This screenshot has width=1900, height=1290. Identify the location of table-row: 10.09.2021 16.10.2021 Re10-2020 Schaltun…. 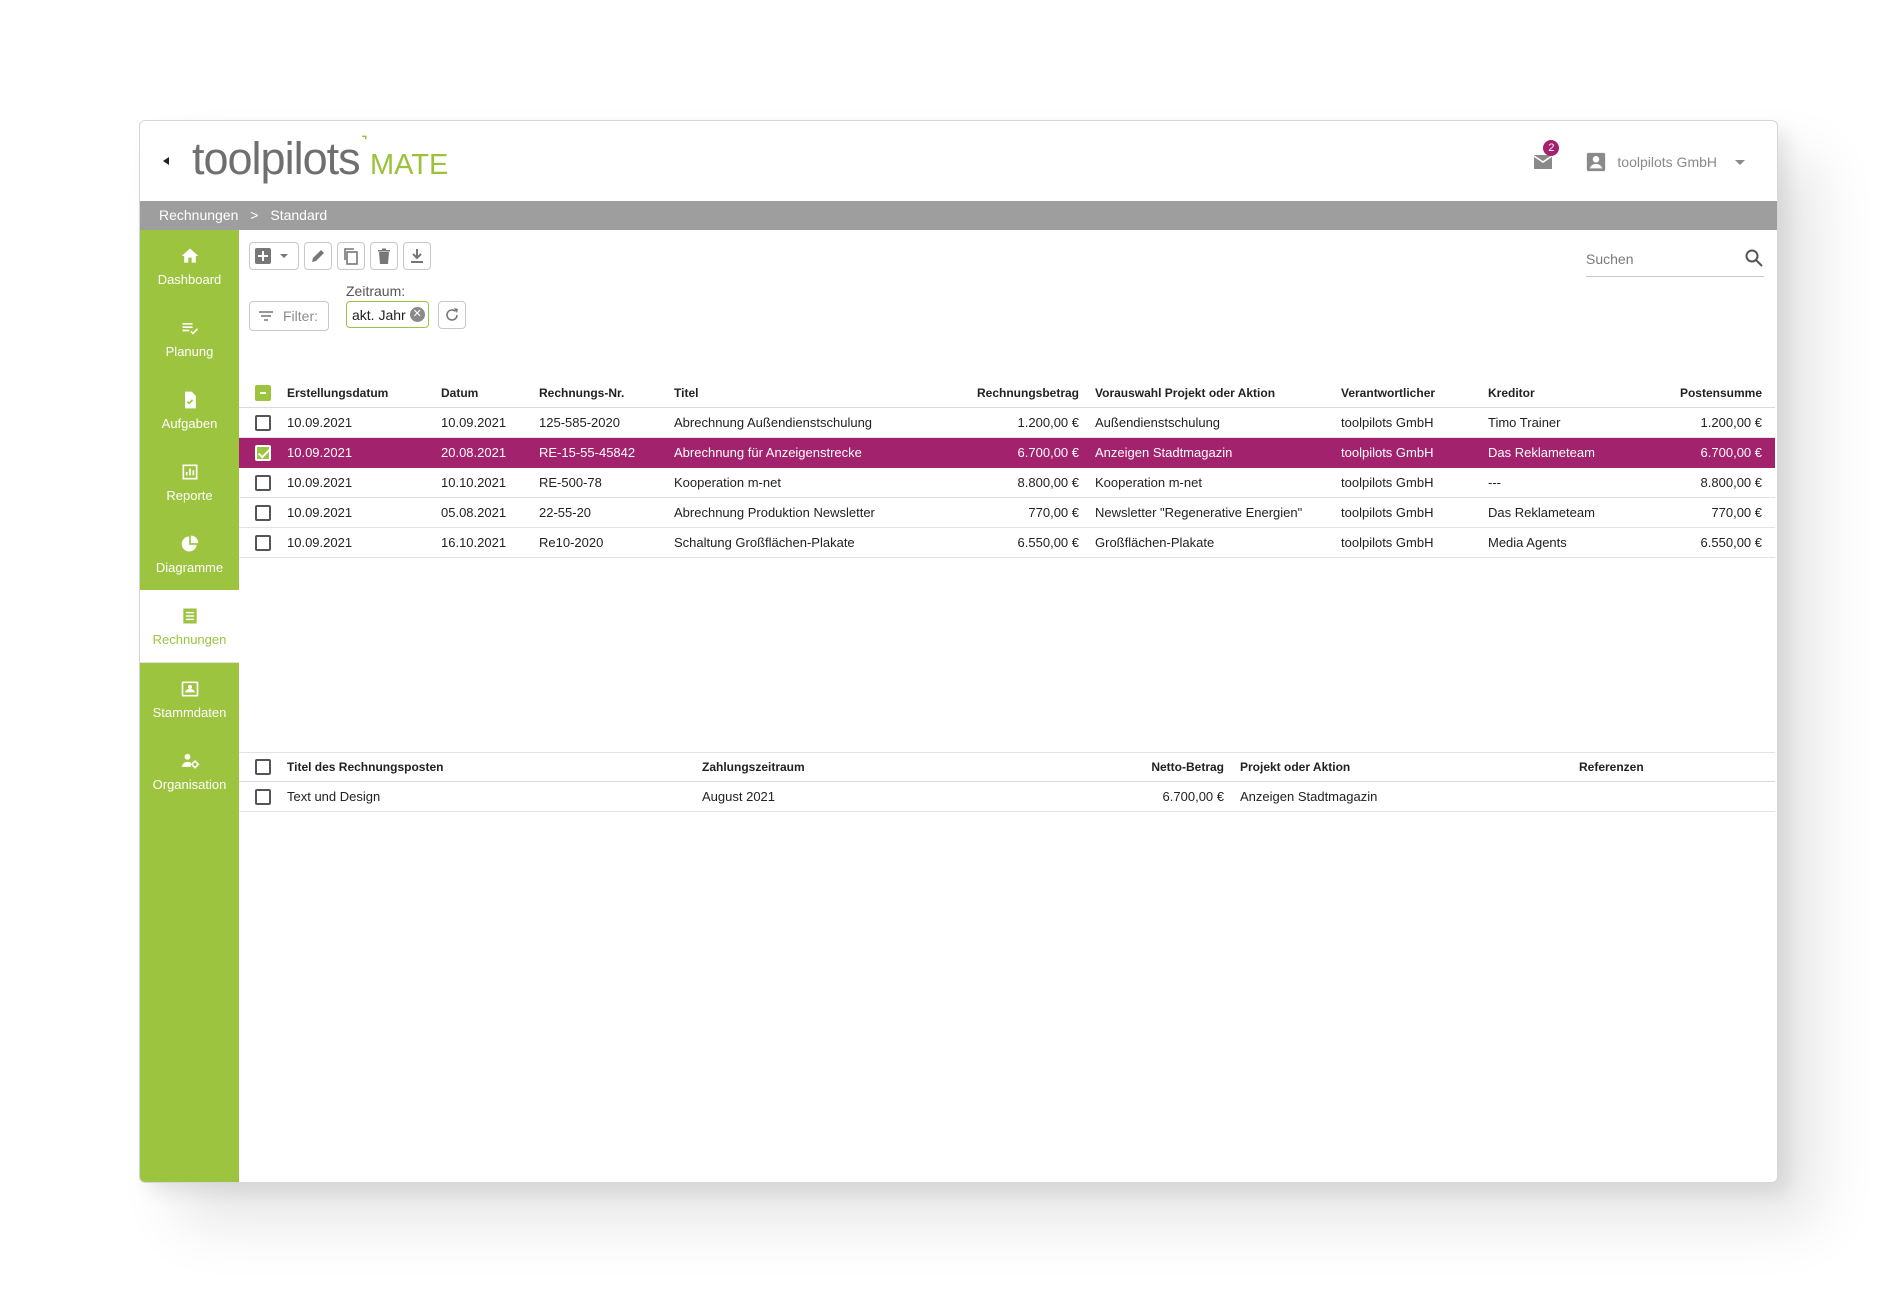
(1007, 542).